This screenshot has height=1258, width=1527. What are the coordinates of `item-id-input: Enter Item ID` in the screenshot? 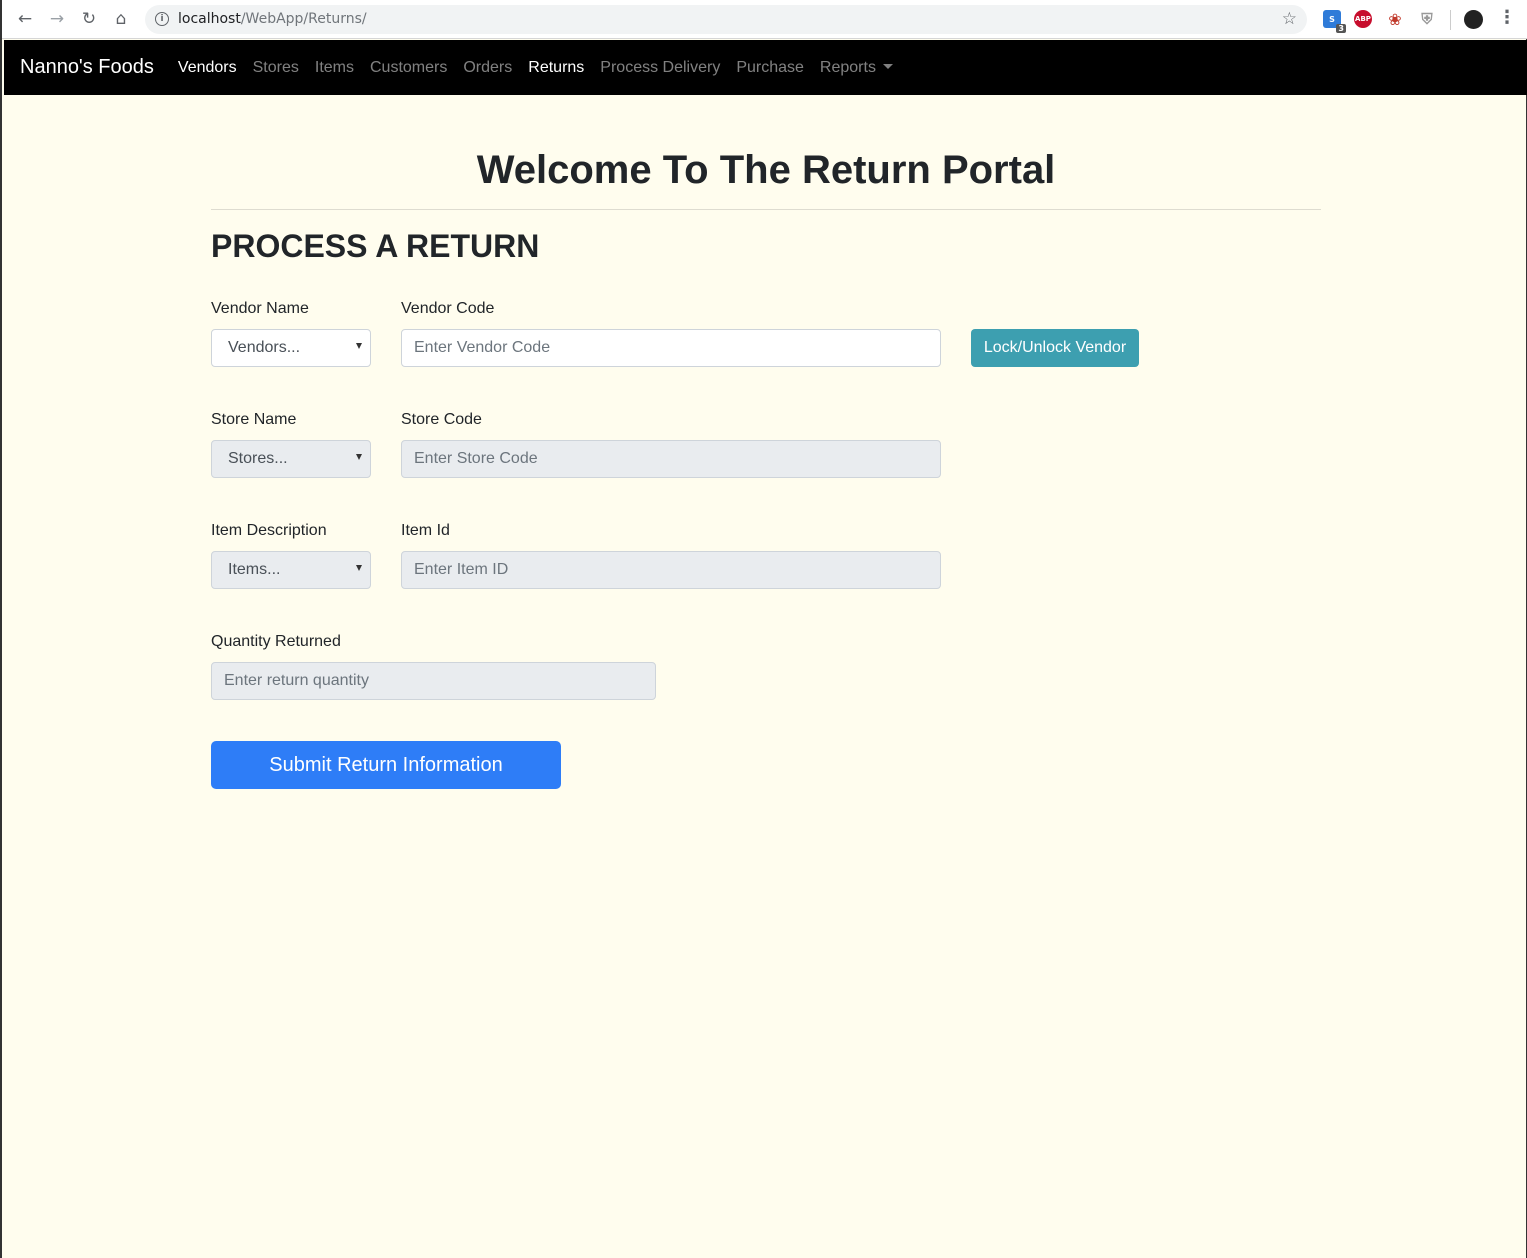 It's located at (671, 570).